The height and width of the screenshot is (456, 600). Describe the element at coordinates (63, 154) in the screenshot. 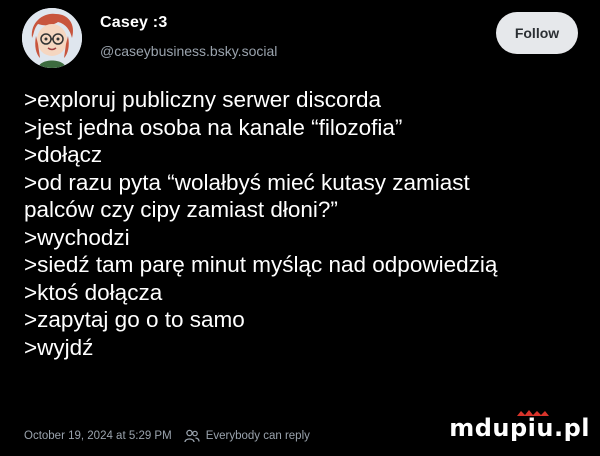

I see `post-line: >dołącz` at that location.